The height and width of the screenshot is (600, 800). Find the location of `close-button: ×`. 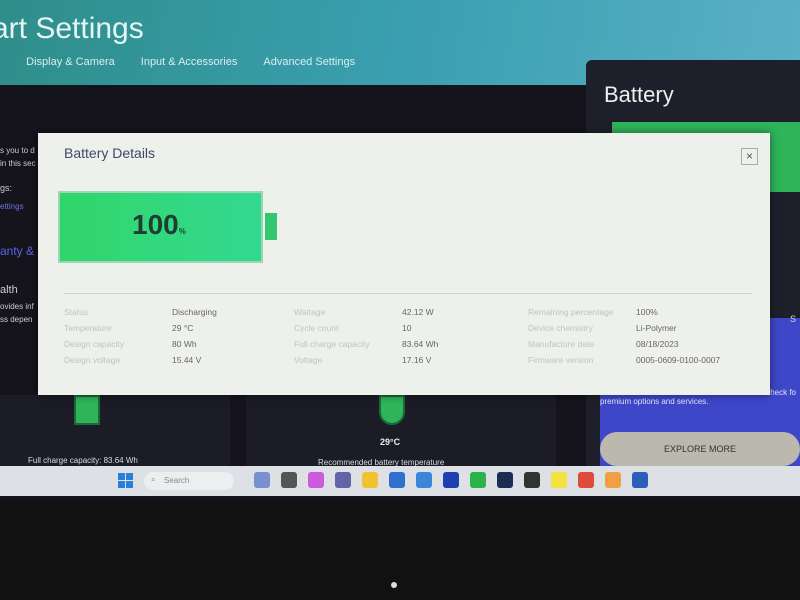

close-button: × is located at coordinates (749, 156).